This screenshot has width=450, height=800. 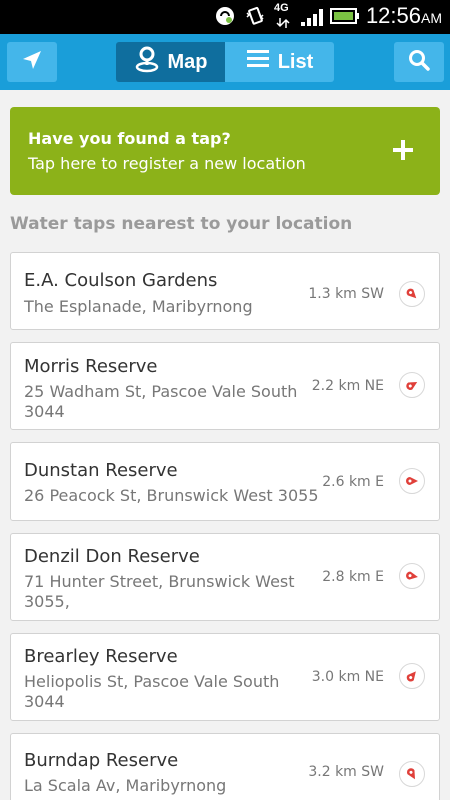 What do you see at coordinates (258, 62) in the screenshot?
I see `list-icon` at bounding box center [258, 62].